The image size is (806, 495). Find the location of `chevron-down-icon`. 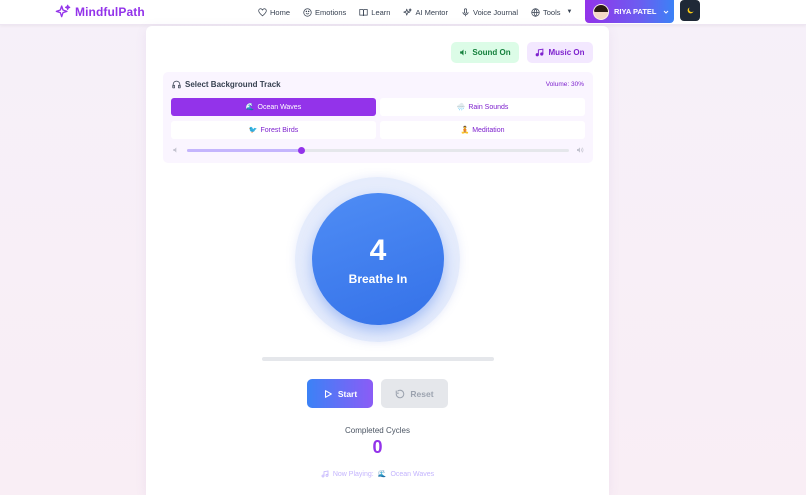

chevron-down-icon is located at coordinates (665, 12).